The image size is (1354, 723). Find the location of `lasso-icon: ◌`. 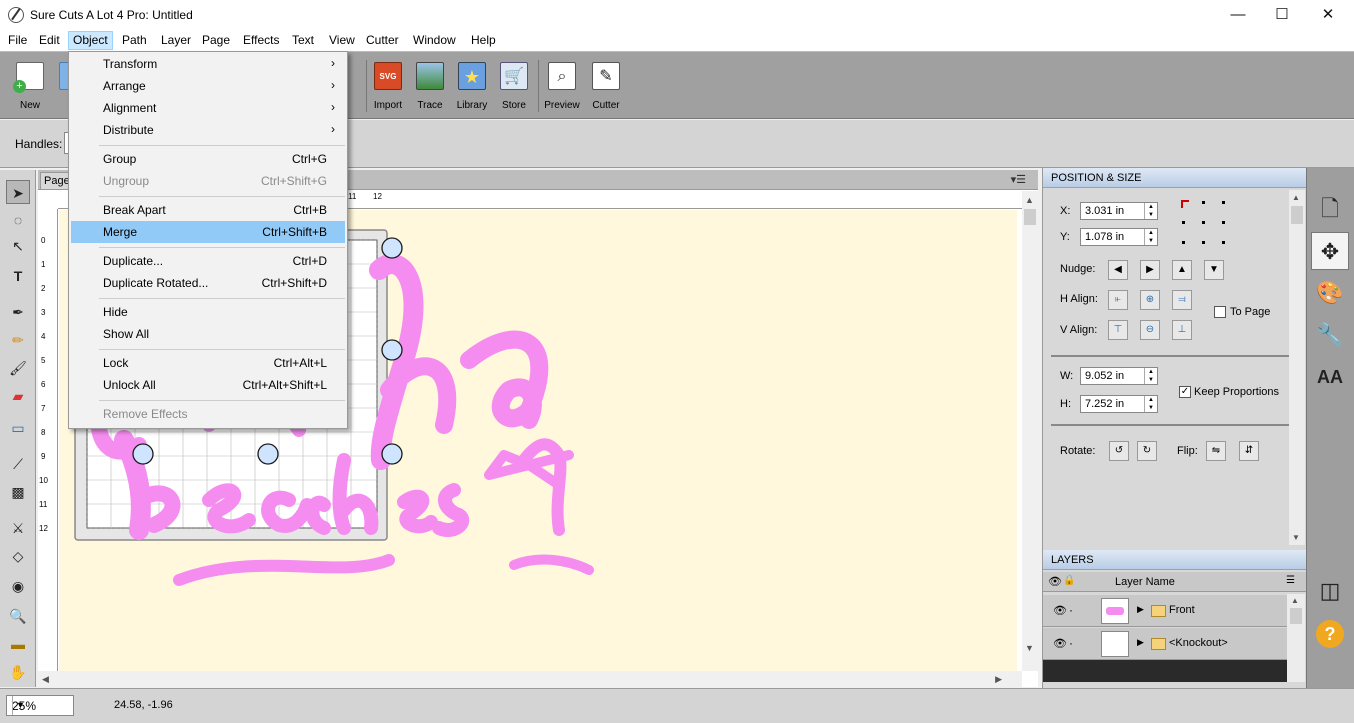

lasso-icon: ◌ is located at coordinates (18, 220).